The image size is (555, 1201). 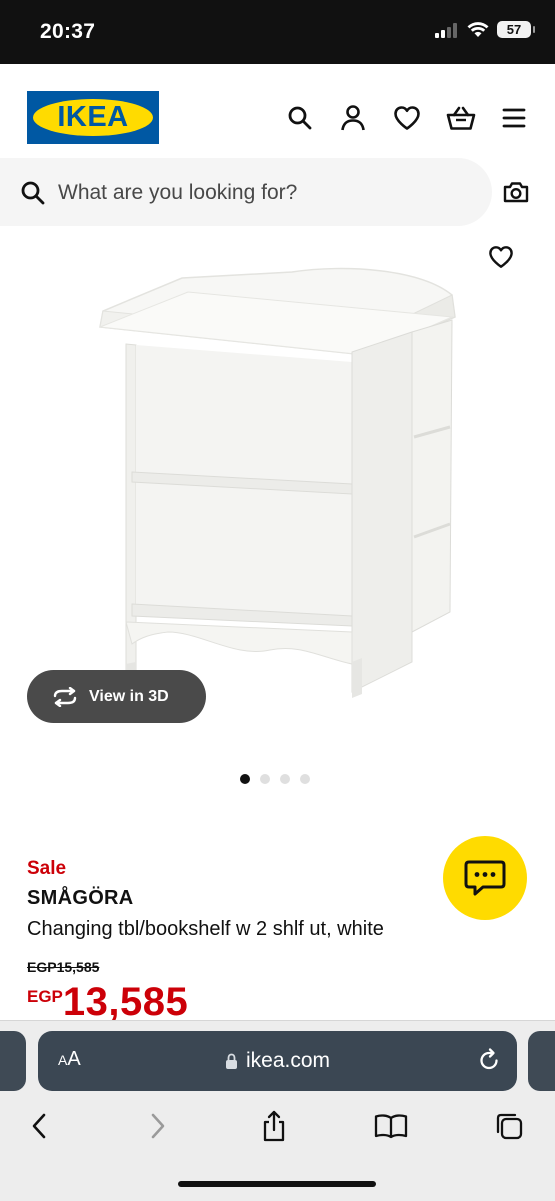 I want to click on chat-icon, so click(x=485, y=878).